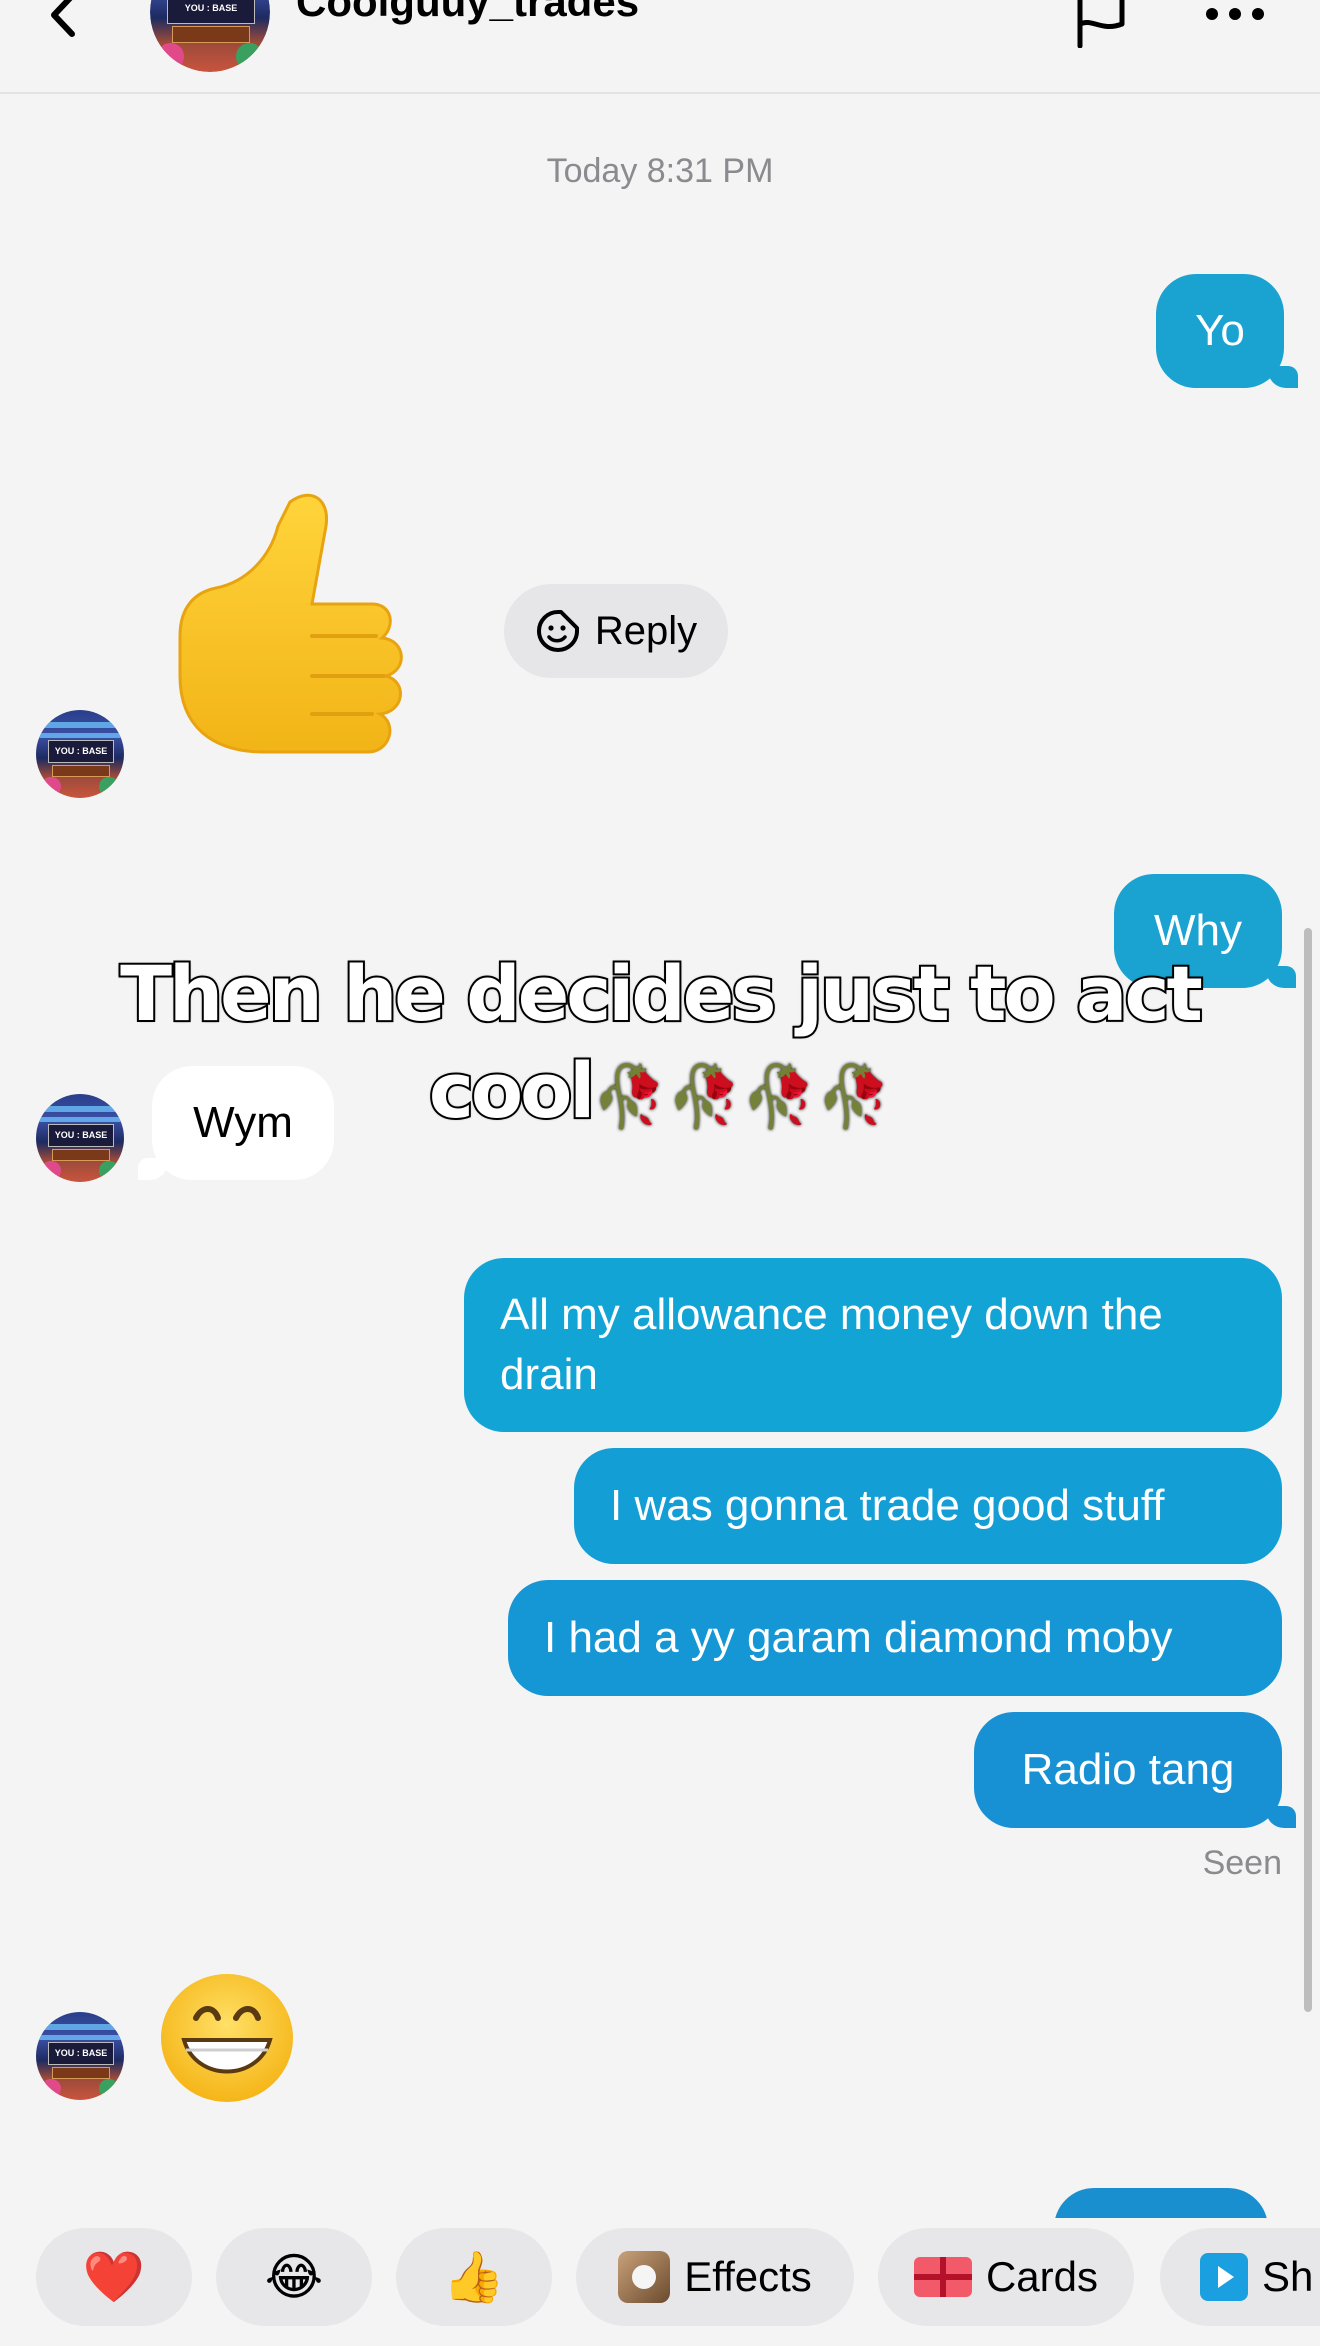  I want to click on reply-button: Reply, so click(616, 631).